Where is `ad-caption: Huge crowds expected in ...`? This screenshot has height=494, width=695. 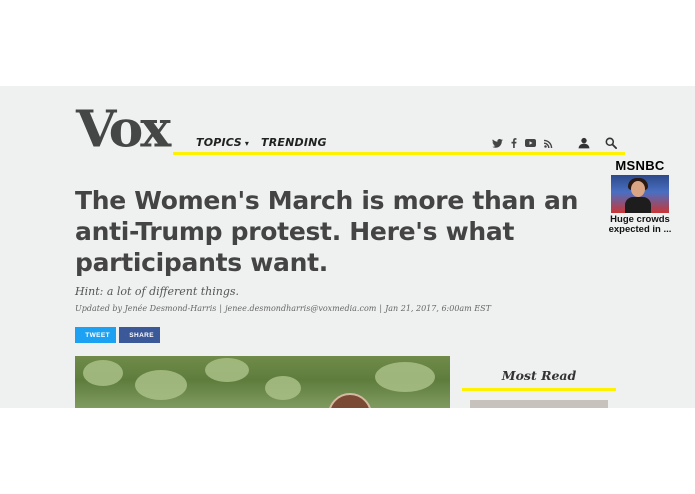
ad-caption: Huge crowds expected in ... is located at coordinates (640, 224).